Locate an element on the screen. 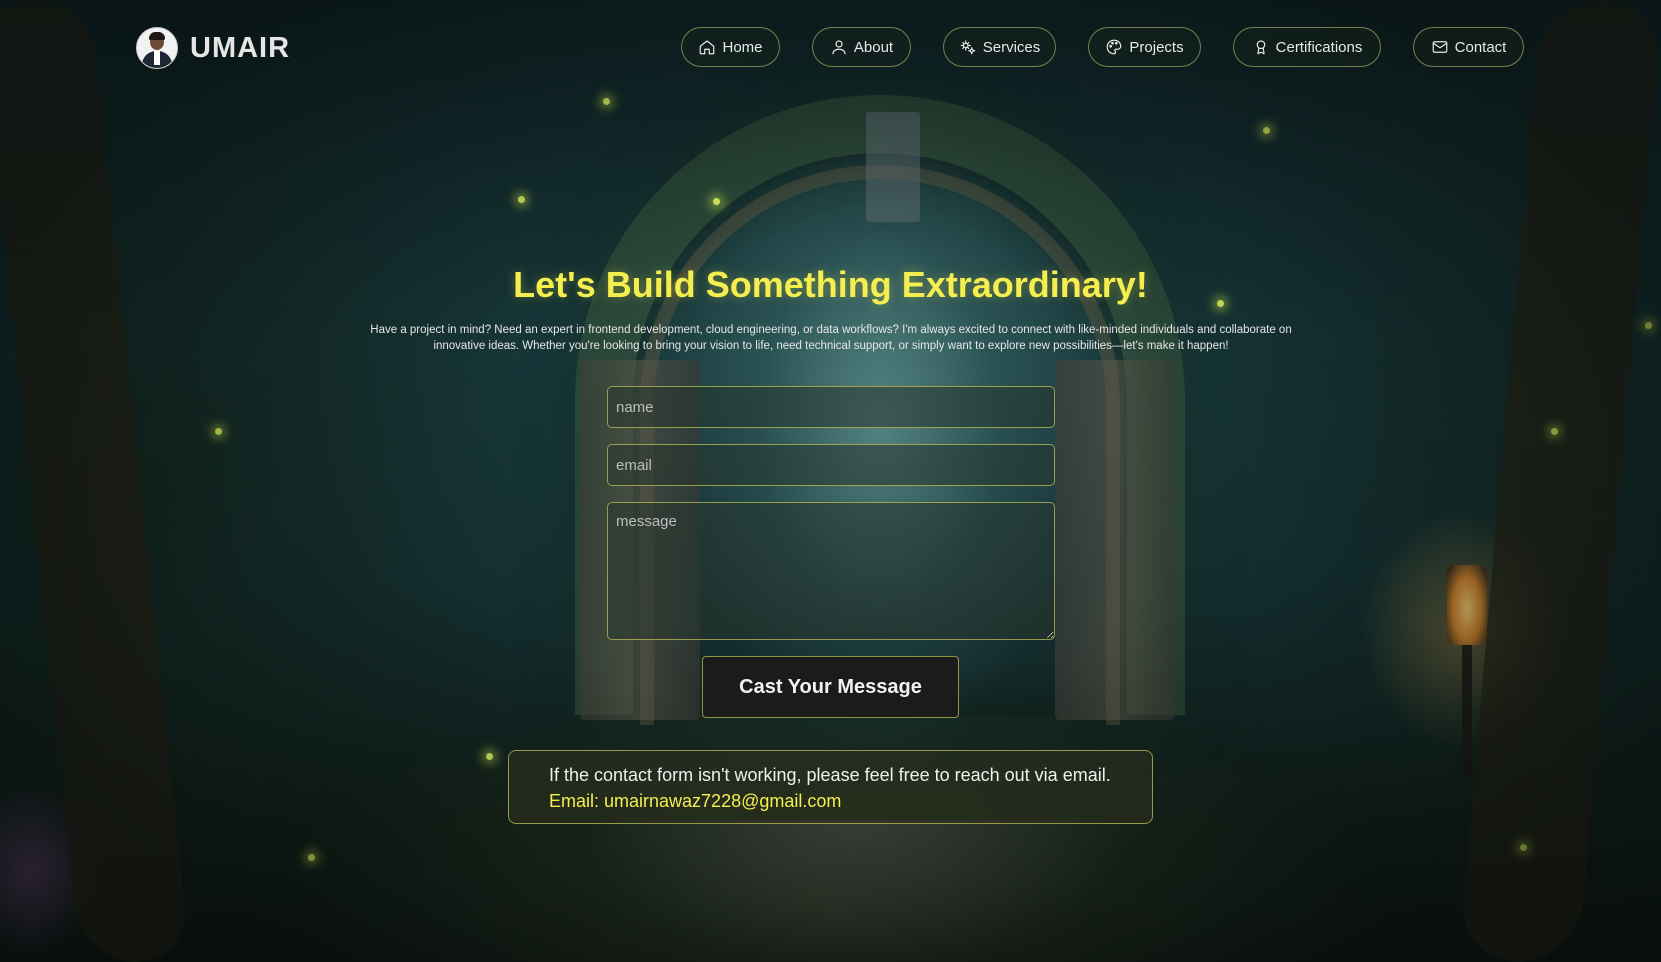  award-icon is located at coordinates (1260, 47).